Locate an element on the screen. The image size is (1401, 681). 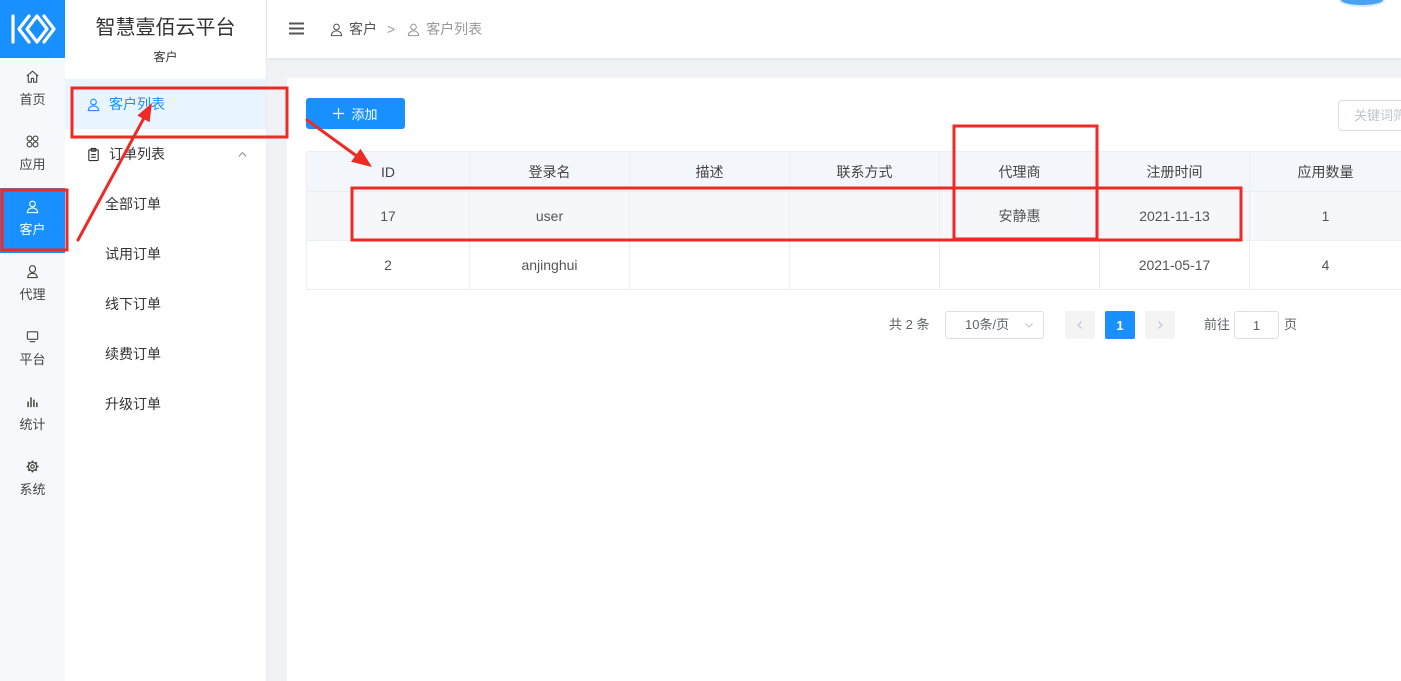
nav-item-label: 应用 is located at coordinates (32, 164).